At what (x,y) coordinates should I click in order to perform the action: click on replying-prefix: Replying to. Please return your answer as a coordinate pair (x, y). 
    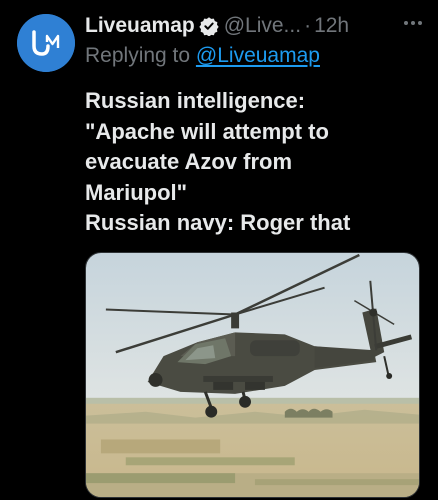
    Looking at the image, I should click on (138, 55).